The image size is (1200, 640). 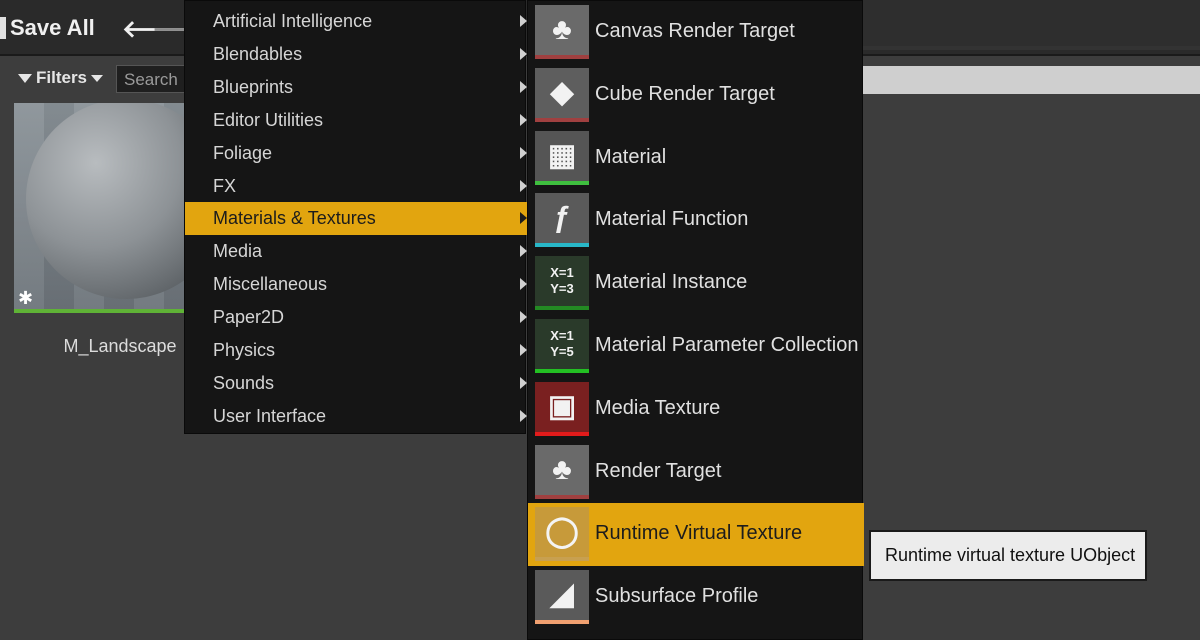 What do you see at coordinates (249, 317) in the screenshot?
I see `category-menu-item-label: Paper2D` at bounding box center [249, 317].